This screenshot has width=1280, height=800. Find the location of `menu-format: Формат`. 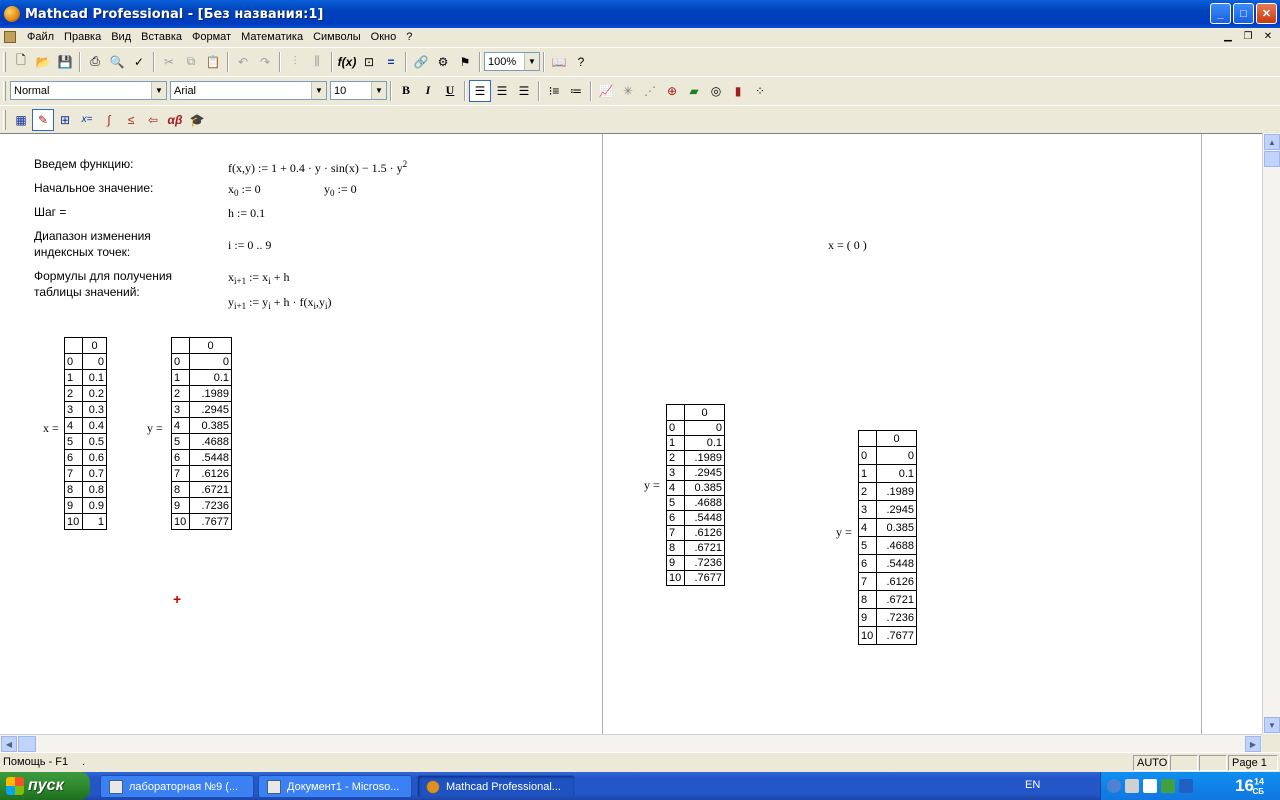

menu-format: Формат is located at coordinates (211, 37).